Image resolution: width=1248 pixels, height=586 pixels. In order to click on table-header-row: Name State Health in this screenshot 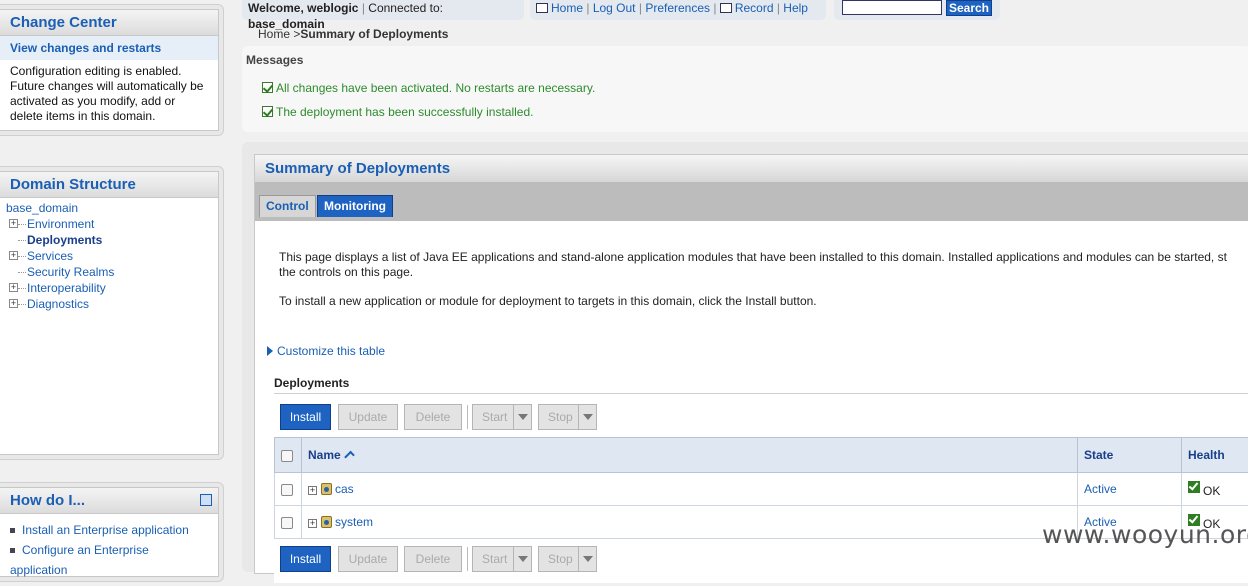, I will do `click(761, 455)`.